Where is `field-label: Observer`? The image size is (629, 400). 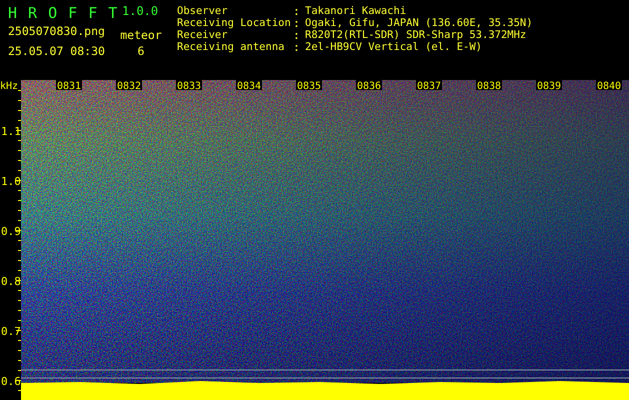 field-label: Observer is located at coordinates (203, 11).